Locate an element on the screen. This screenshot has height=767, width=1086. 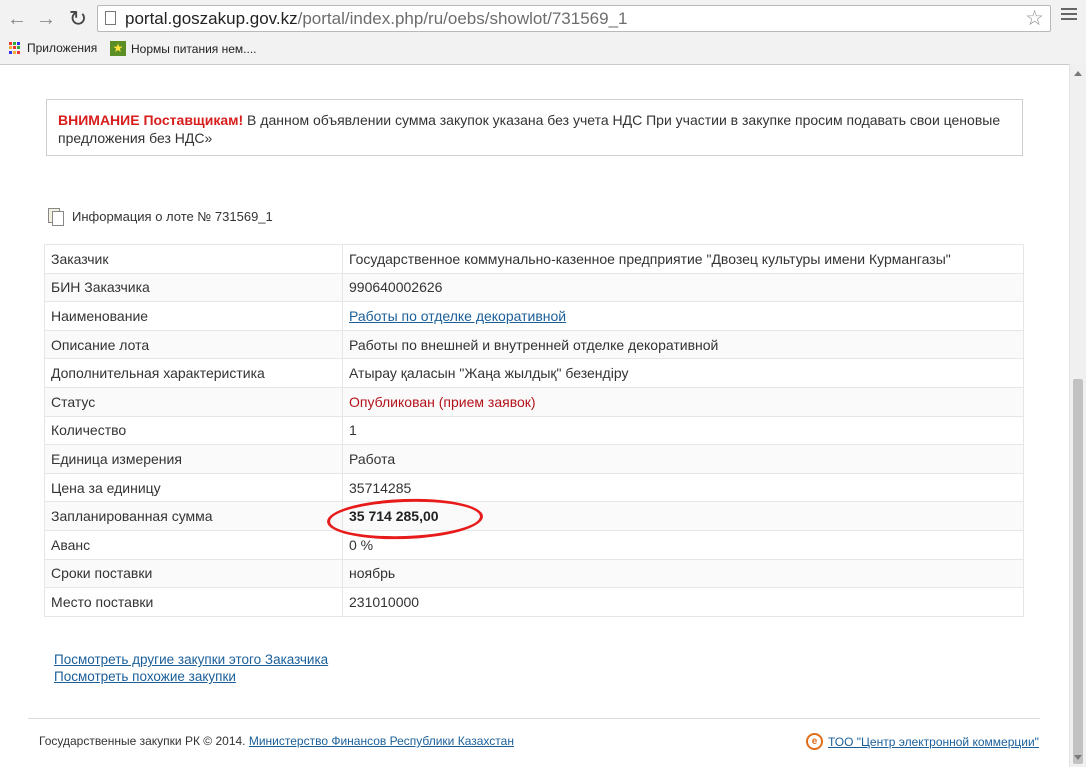
table-row: Цена за единицу 35714285 is located at coordinates (534, 487).